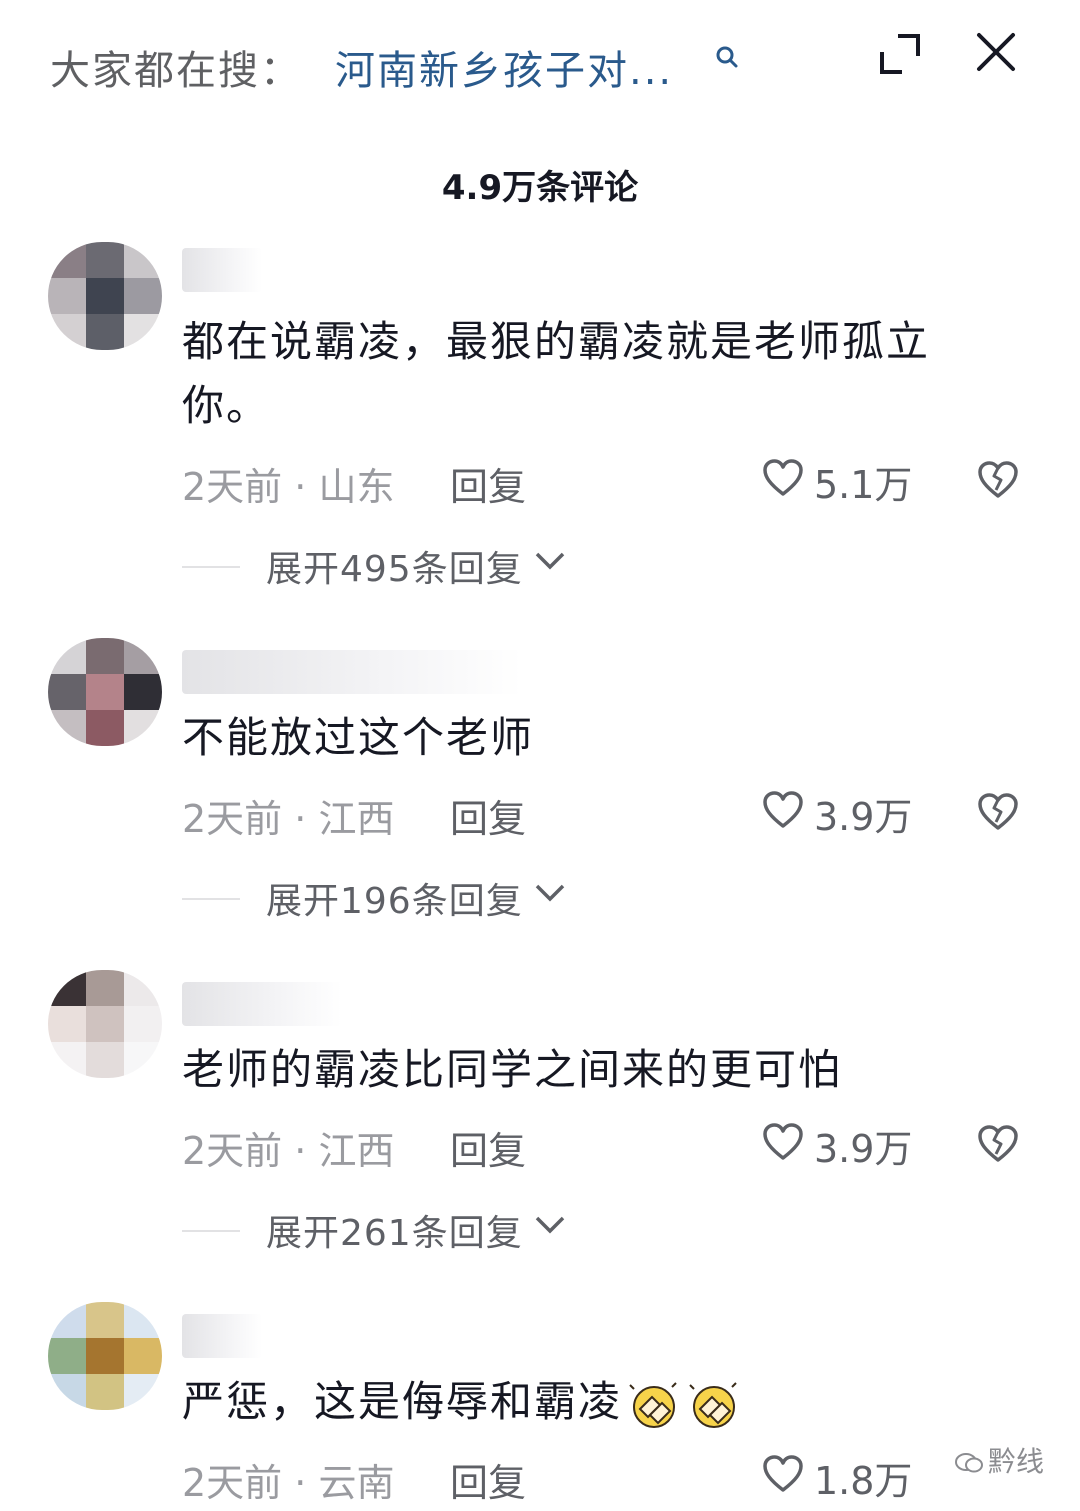  Describe the element at coordinates (556, 373) in the screenshot. I see `comment-text: 都在说霸凌，最狠的霸凌就是老师孤立你。` at that location.